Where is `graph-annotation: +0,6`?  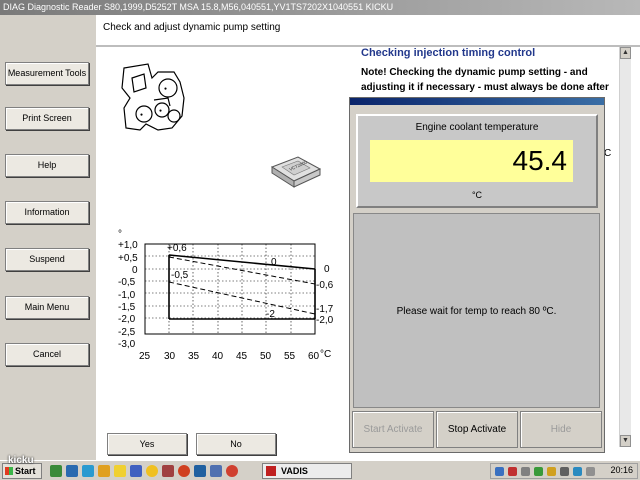 graph-annotation: +0,6 is located at coordinates (177, 248).